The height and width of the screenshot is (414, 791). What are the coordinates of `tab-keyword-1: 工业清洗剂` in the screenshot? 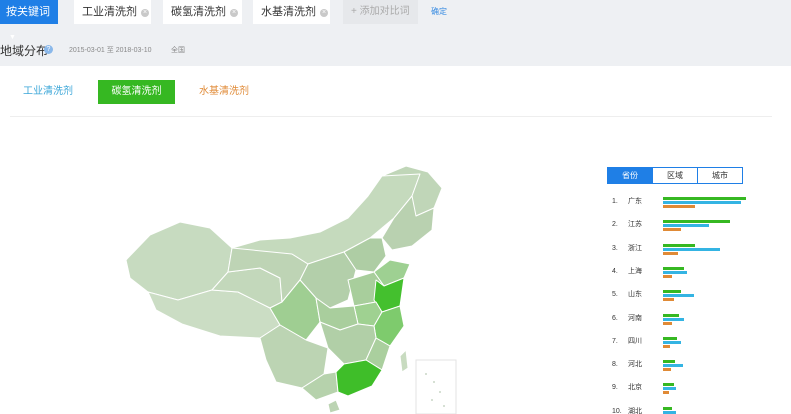 It's located at (48, 92).